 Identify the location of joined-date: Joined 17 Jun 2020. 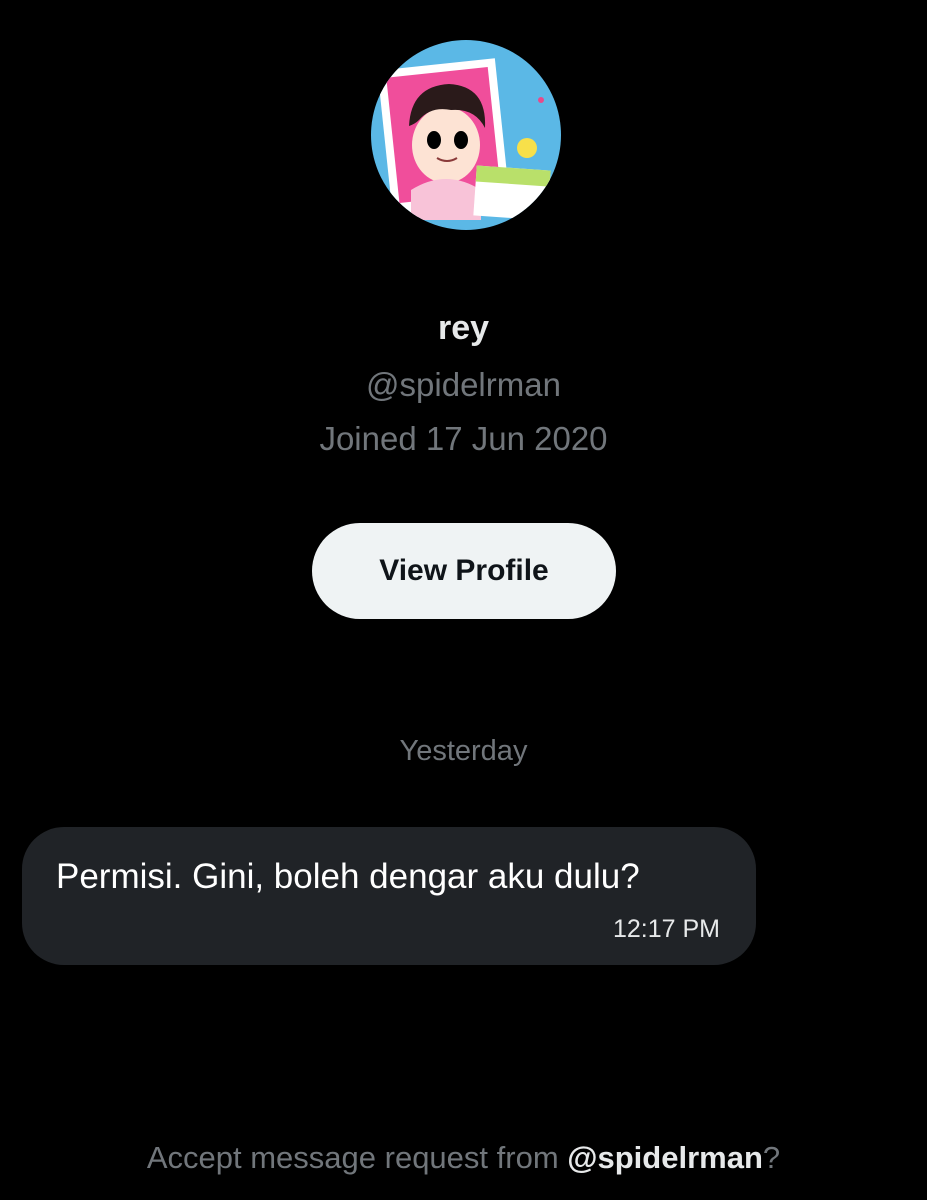
(463, 438).